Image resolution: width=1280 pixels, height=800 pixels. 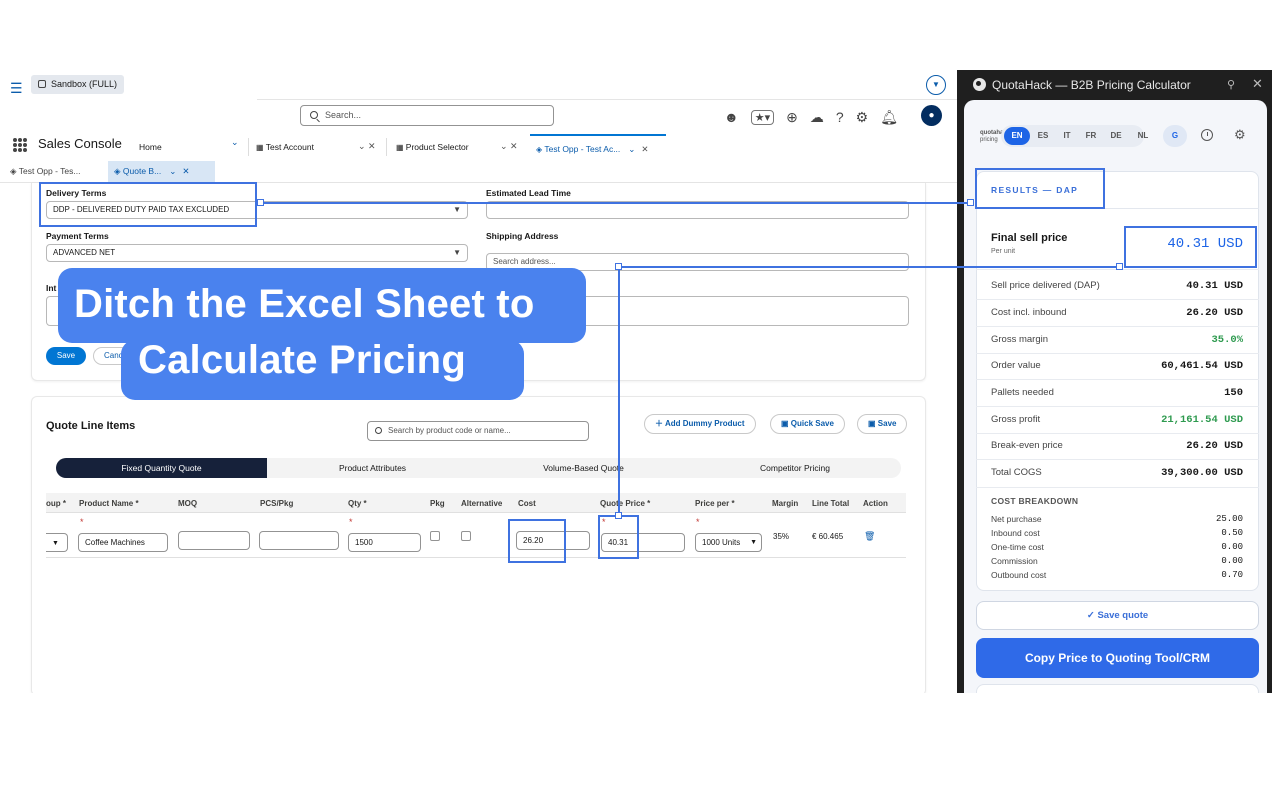 What do you see at coordinates (1117, 658) in the screenshot?
I see `copy-price-button: Copy Price to Quoting Tool/CRM` at bounding box center [1117, 658].